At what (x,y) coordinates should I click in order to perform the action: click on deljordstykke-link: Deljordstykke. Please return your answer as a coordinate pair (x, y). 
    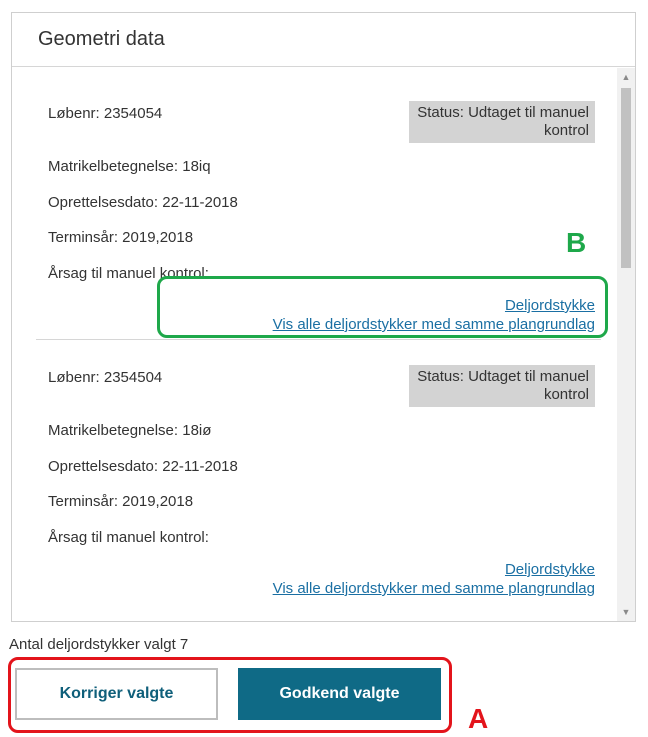
    Looking at the image, I should click on (434, 569).